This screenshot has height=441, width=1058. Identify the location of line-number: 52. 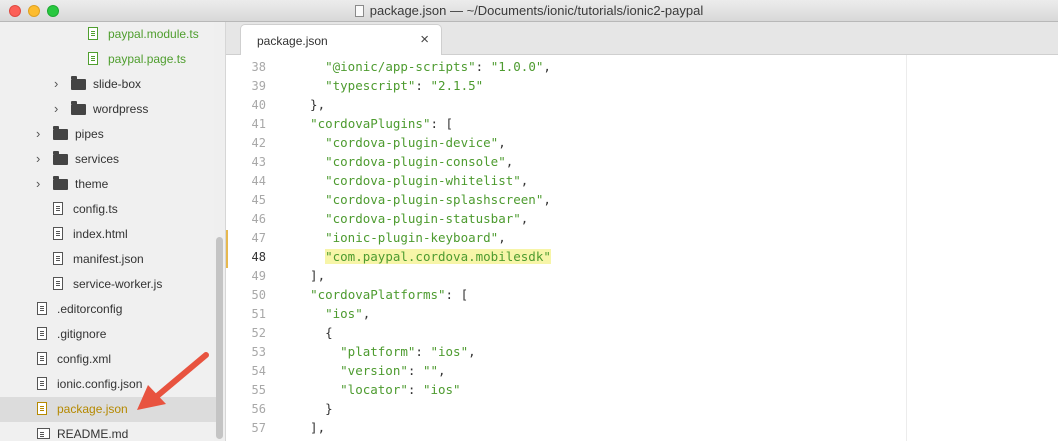
(258, 333).